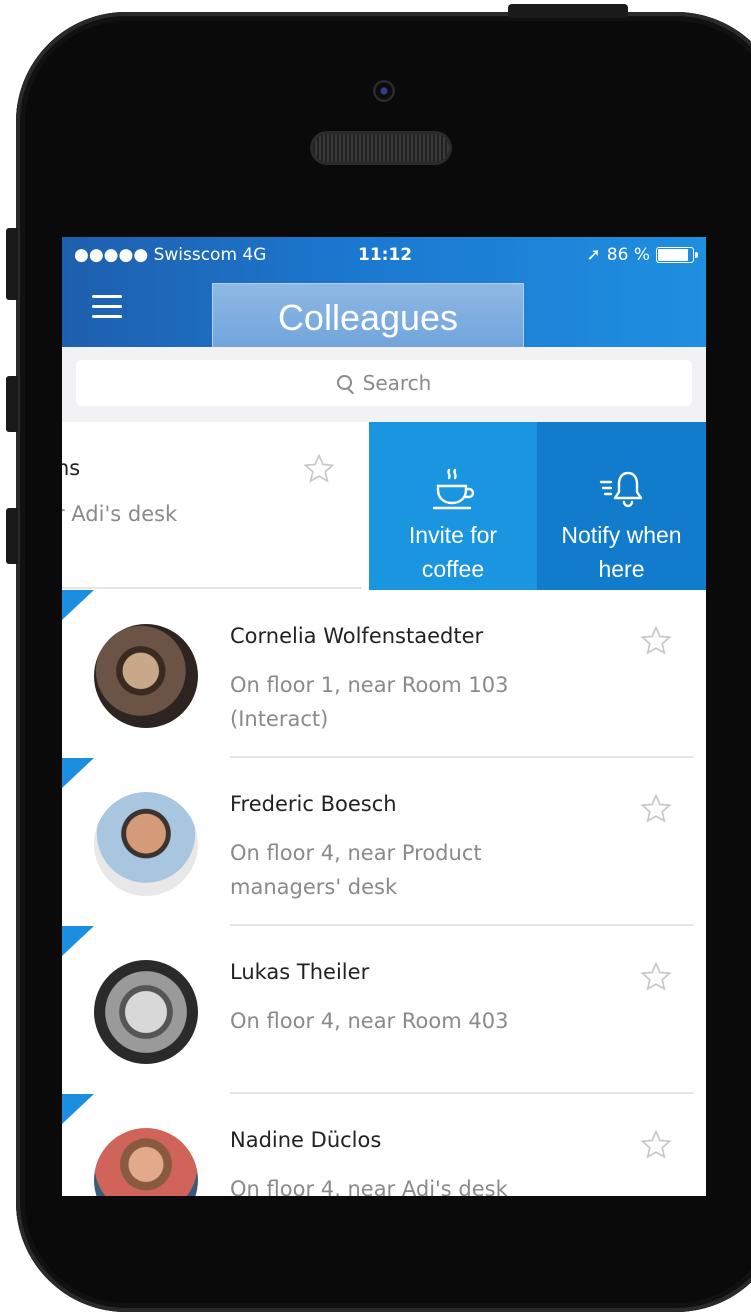 Image resolution: width=751 pixels, height=1312 pixels. I want to click on search-input: Search, so click(384, 383).